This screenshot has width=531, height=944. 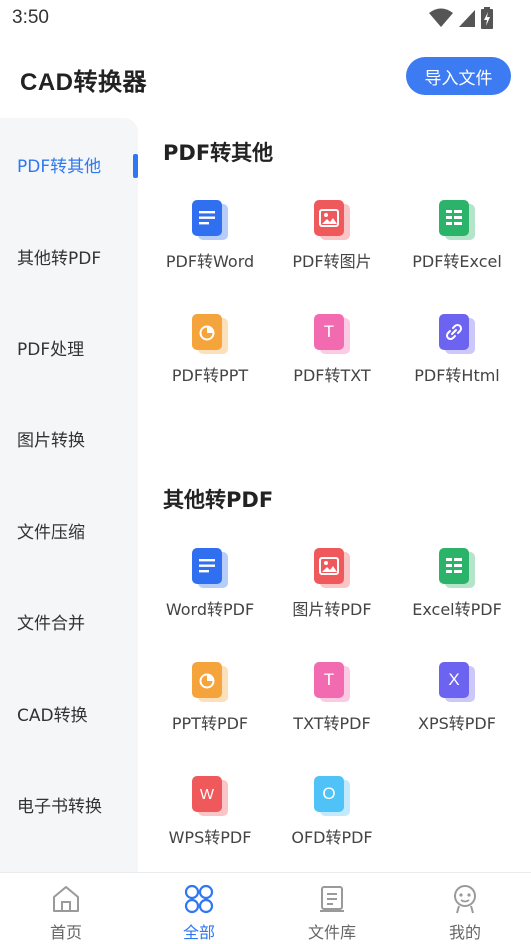 I want to click on nav-file-library: 文件库, so click(x=332, y=908).